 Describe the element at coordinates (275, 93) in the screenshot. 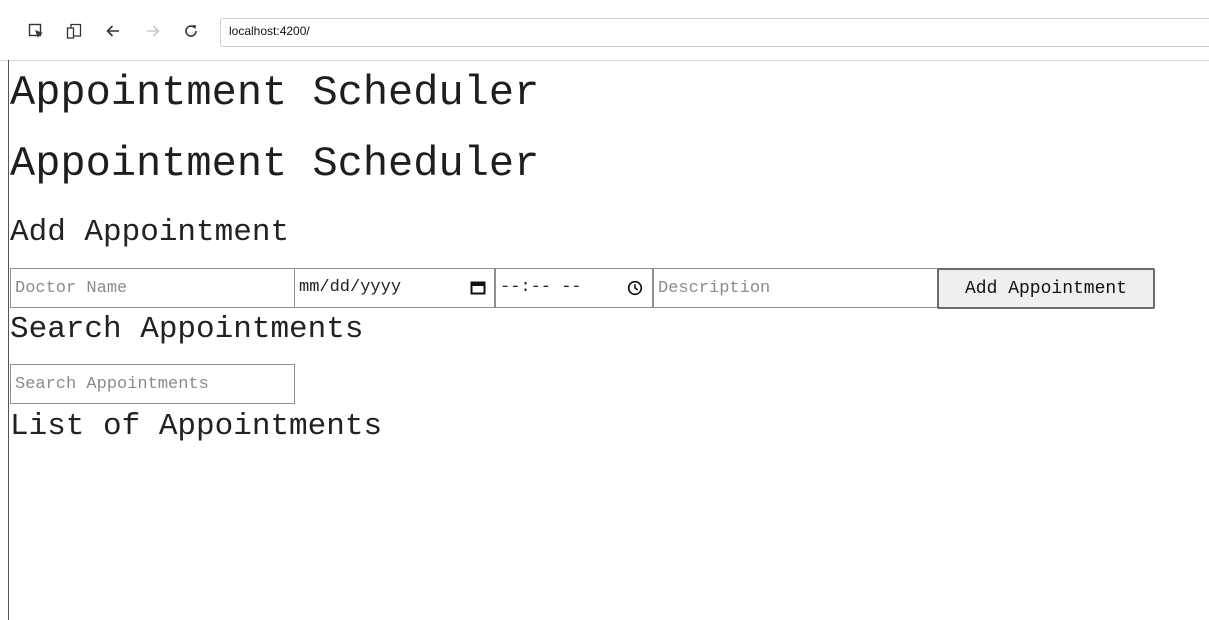

I see `page-title: Appointment Scheduler` at that location.